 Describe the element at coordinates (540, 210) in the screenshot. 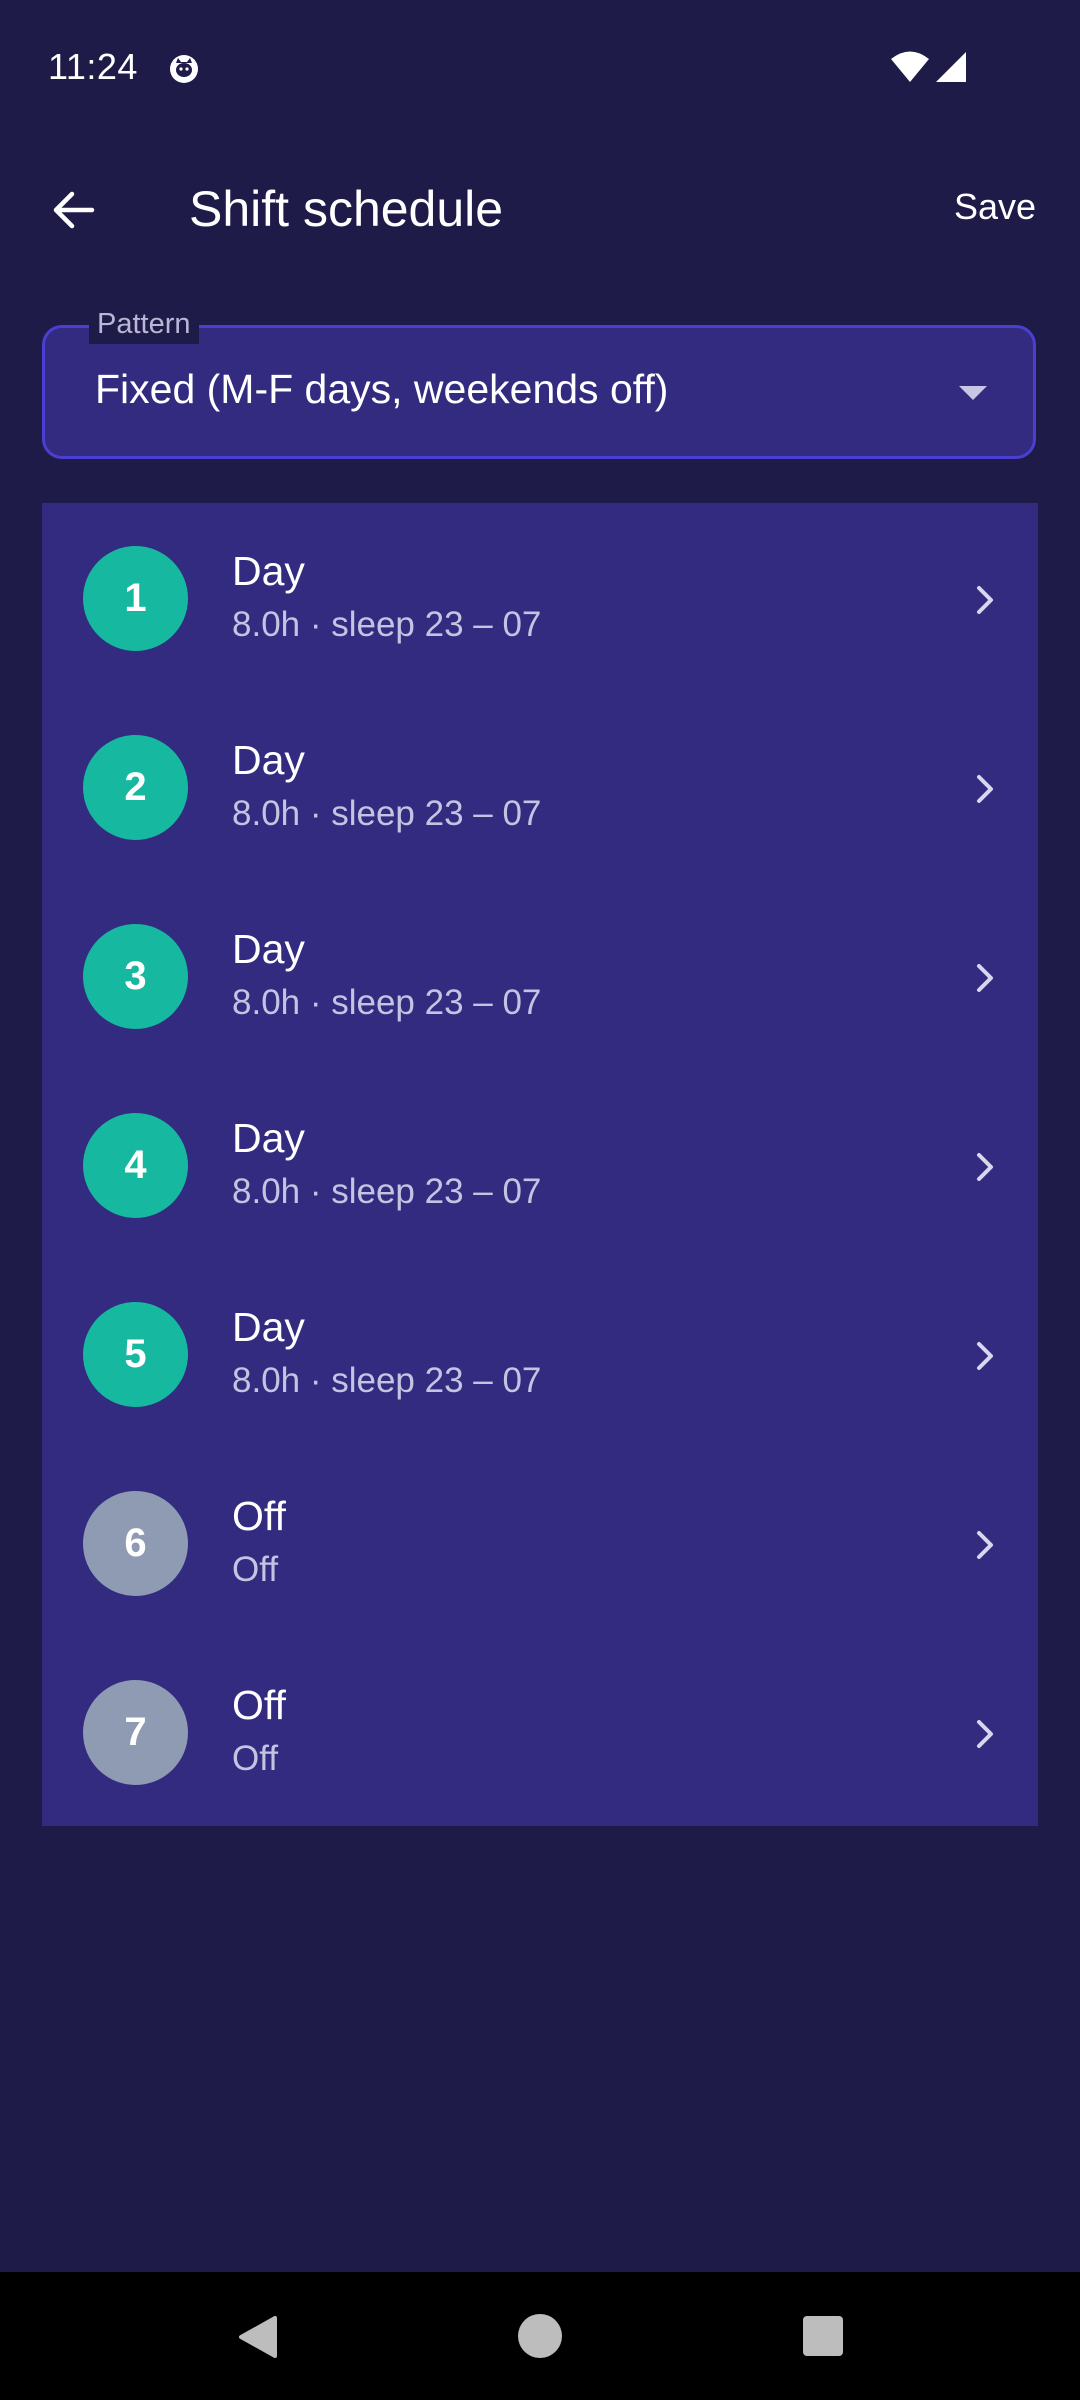

I see `app-bar: Shift schedule Save` at that location.